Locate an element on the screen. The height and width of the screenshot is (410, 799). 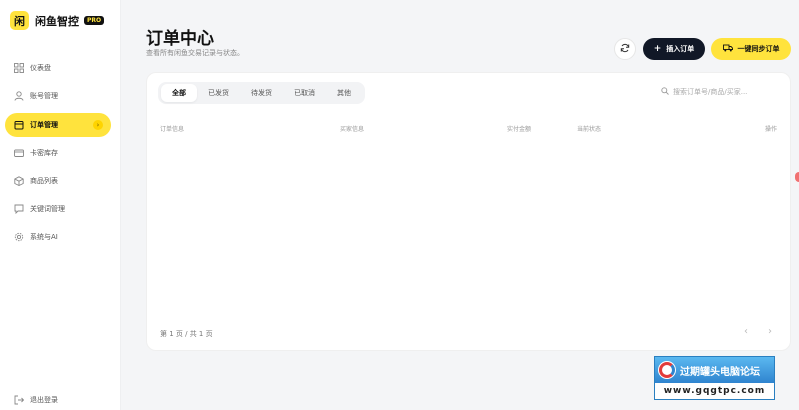
sidebar-item-label: 卡密库存 is located at coordinates (44, 153).